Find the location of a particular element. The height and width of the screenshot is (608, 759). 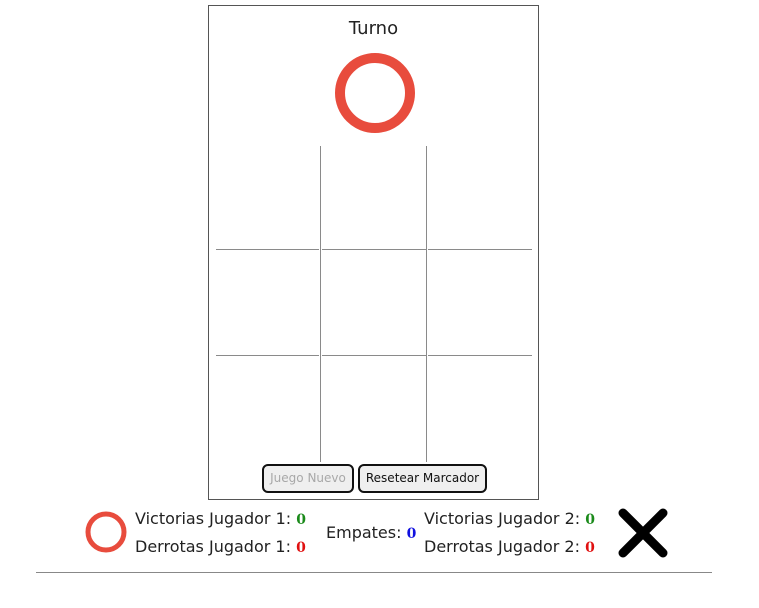

player1-losses: Derrotas Jugador 1: 0 is located at coordinates (220, 546).